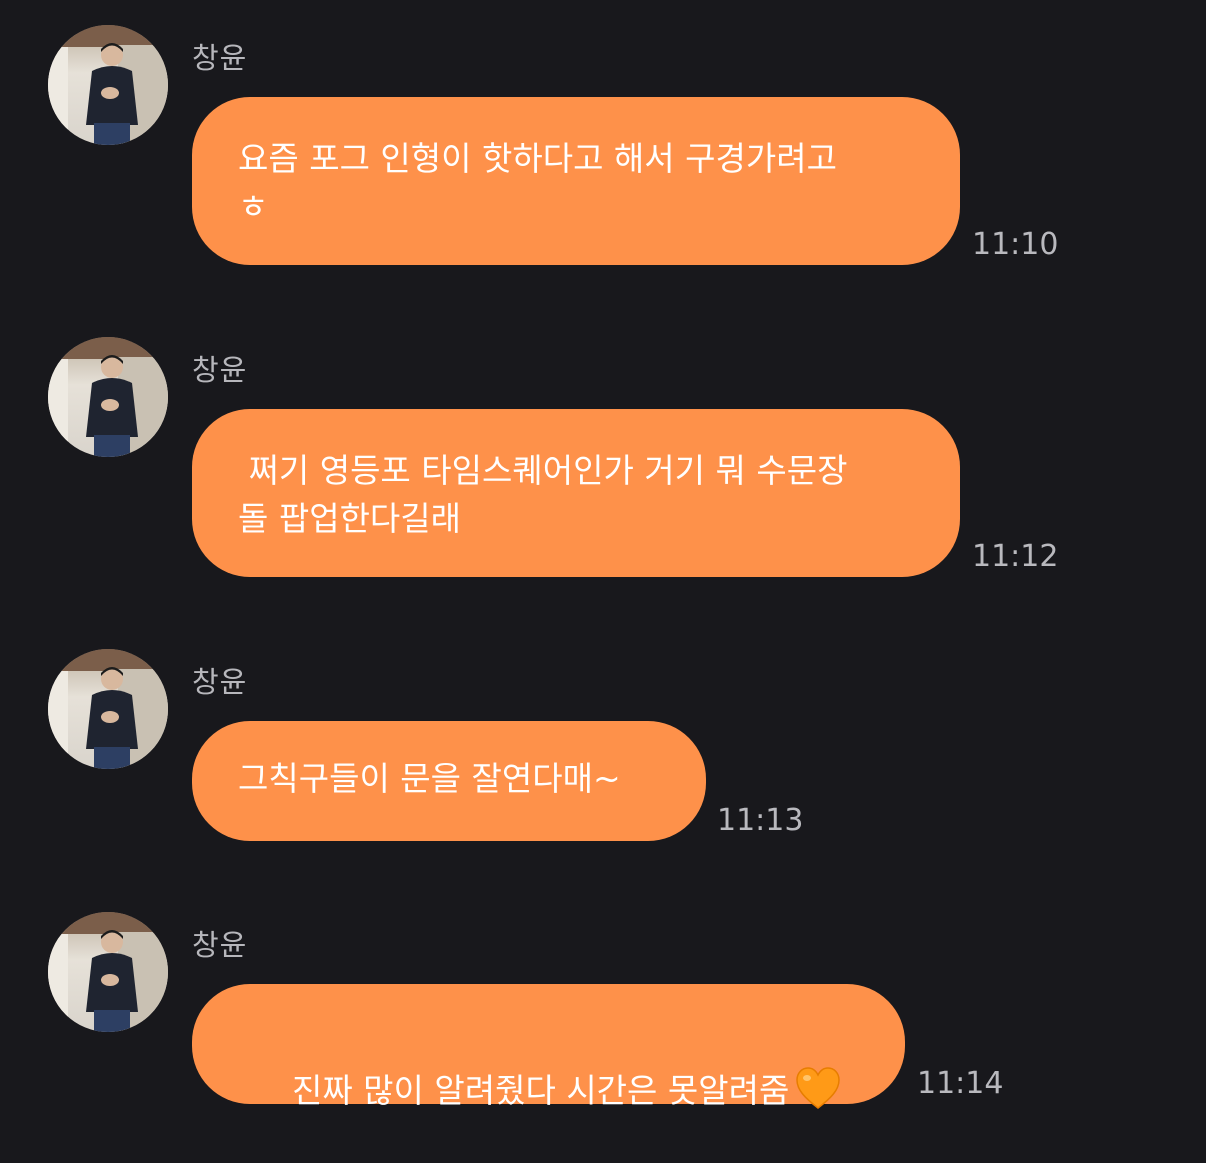 Image resolution: width=1206 pixels, height=1163 pixels. I want to click on message-time: 11:14, so click(960, 1083).